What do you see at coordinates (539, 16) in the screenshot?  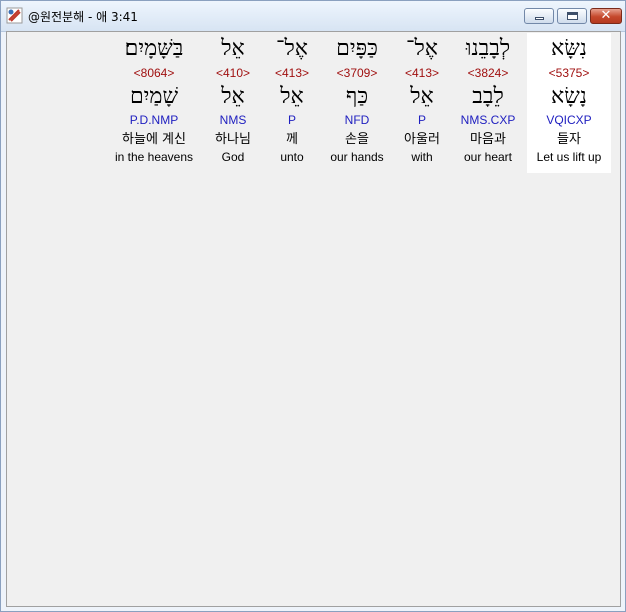 I see `minimize-icon` at bounding box center [539, 16].